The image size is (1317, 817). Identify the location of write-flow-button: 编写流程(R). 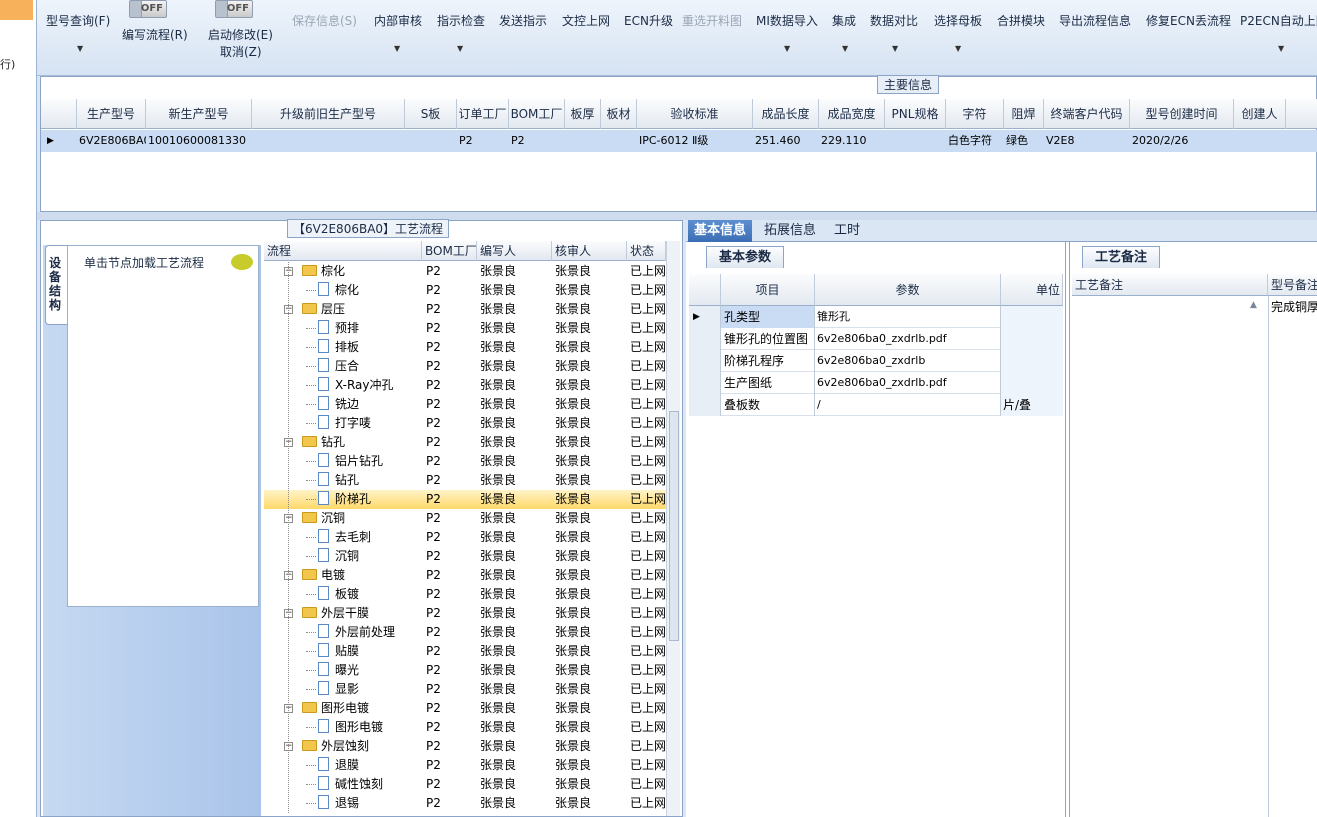
(155, 34).